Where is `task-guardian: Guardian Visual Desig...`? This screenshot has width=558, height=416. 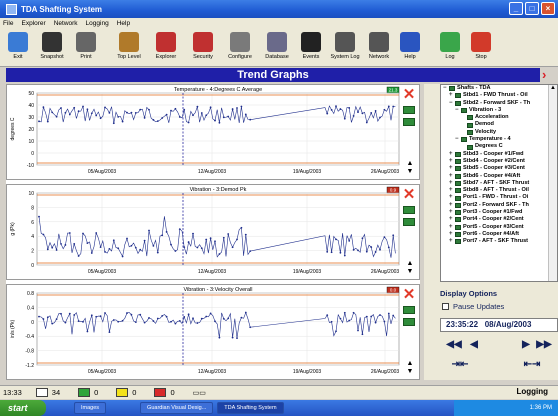 task-guardian: Guardian Visual Desig... is located at coordinates (177, 408).